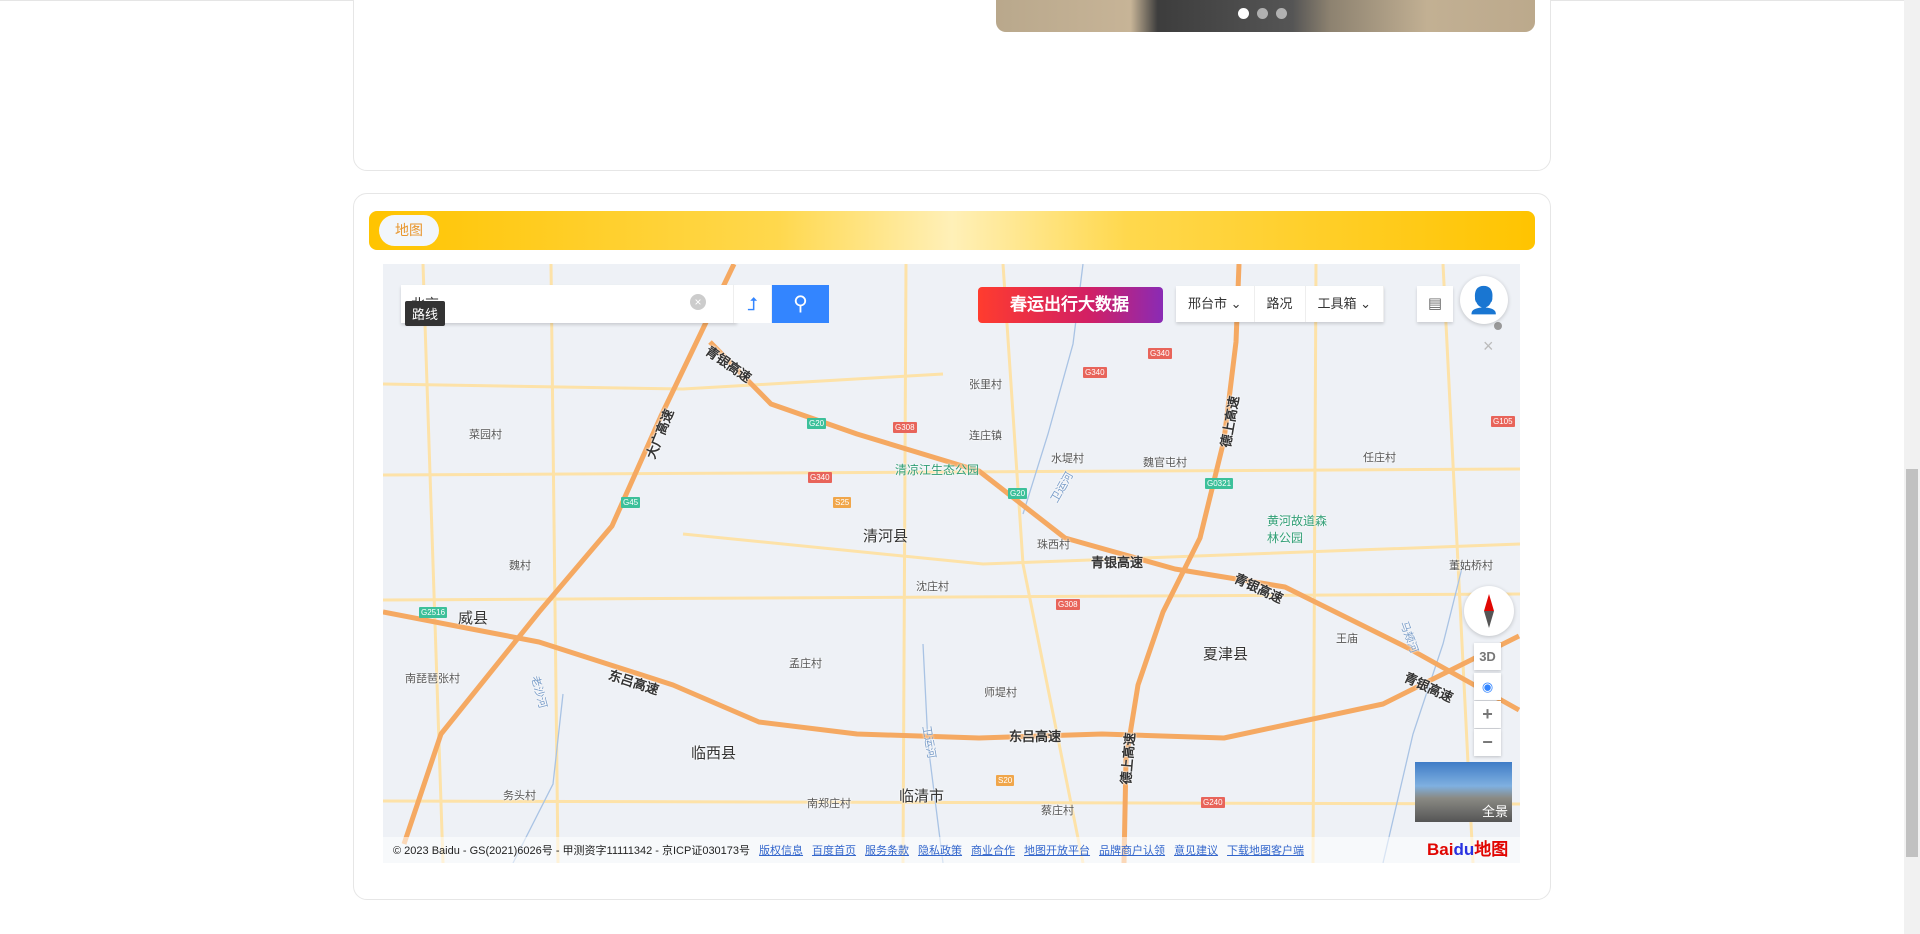 The height and width of the screenshot is (934, 1920). I want to click on map-toolbar: 邢台市 ⌄ 路况 工具箱 ⌄, so click(1280, 304).